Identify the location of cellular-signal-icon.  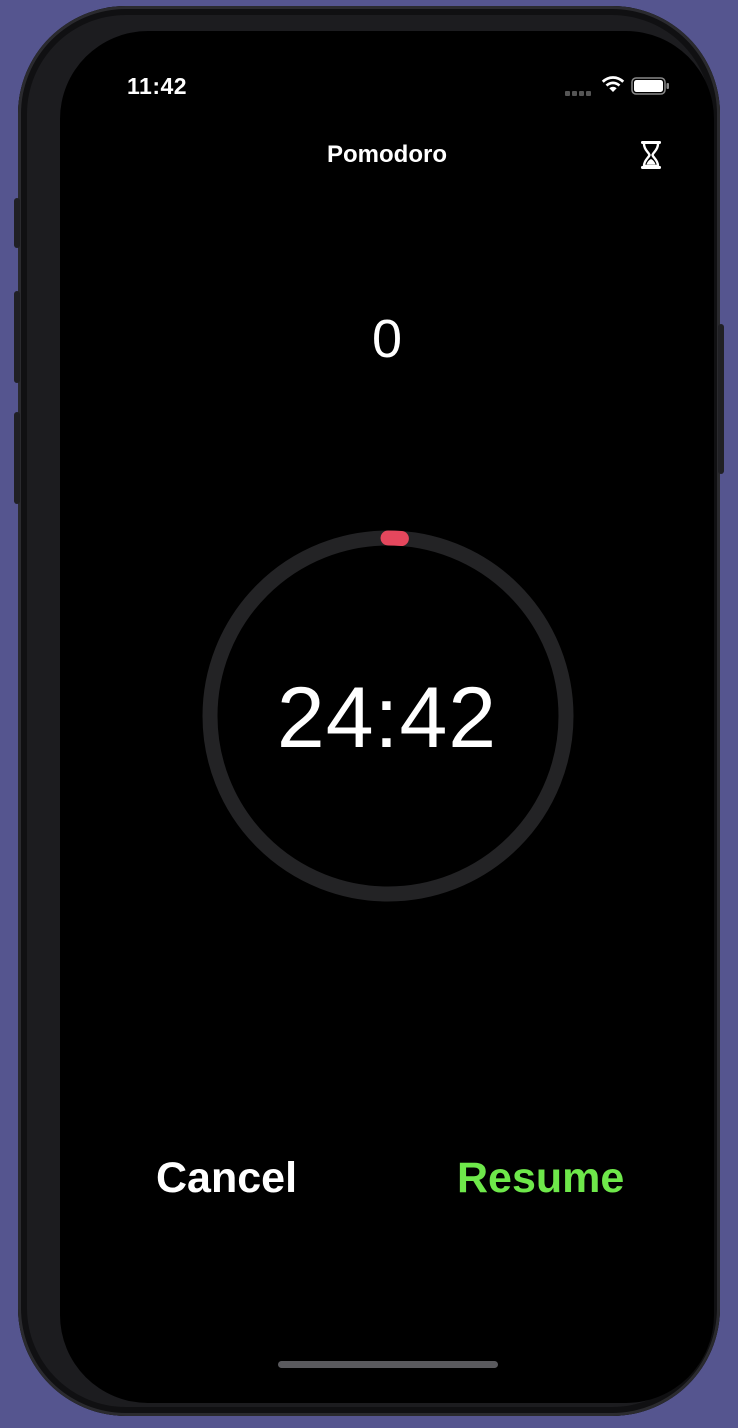
(580, 94).